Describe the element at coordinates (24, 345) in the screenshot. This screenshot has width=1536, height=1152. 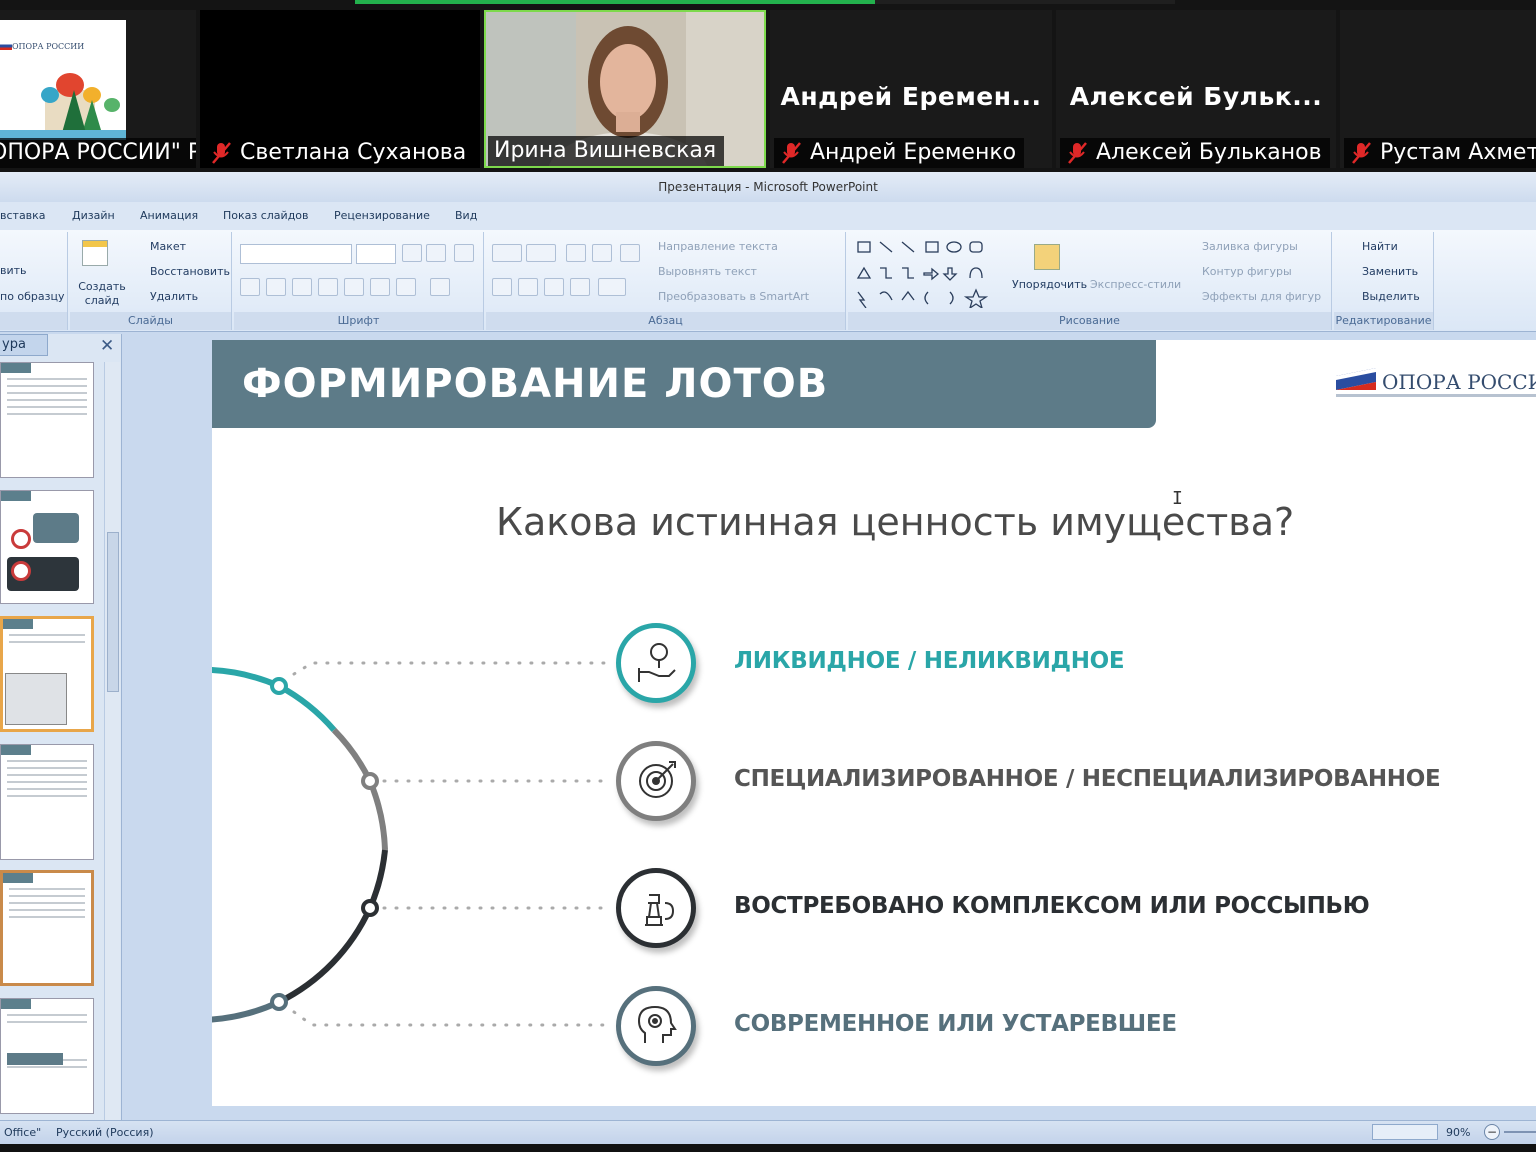
I see `pane-tab-structure: ура` at that location.